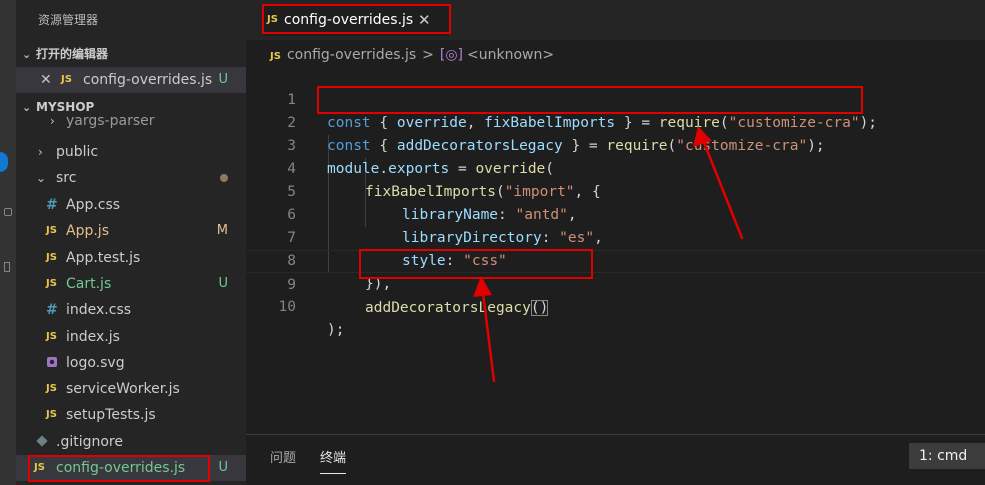 Image resolution: width=985 pixels, height=485 pixels. What do you see at coordinates (110, 121) in the screenshot?
I see `folder-name: yargs-parser` at bounding box center [110, 121].